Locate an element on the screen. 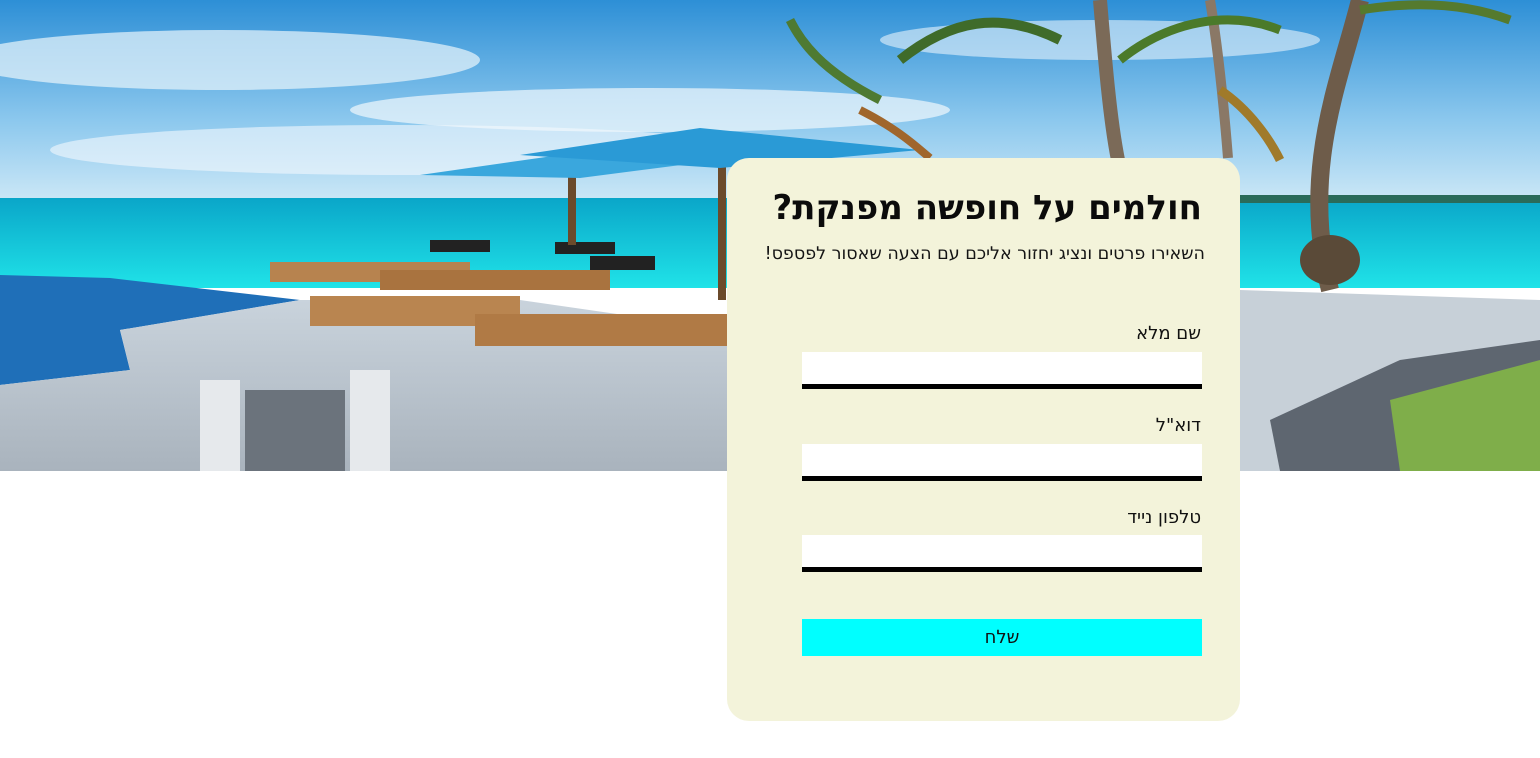  full-name-input is located at coordinates (1002, 370).